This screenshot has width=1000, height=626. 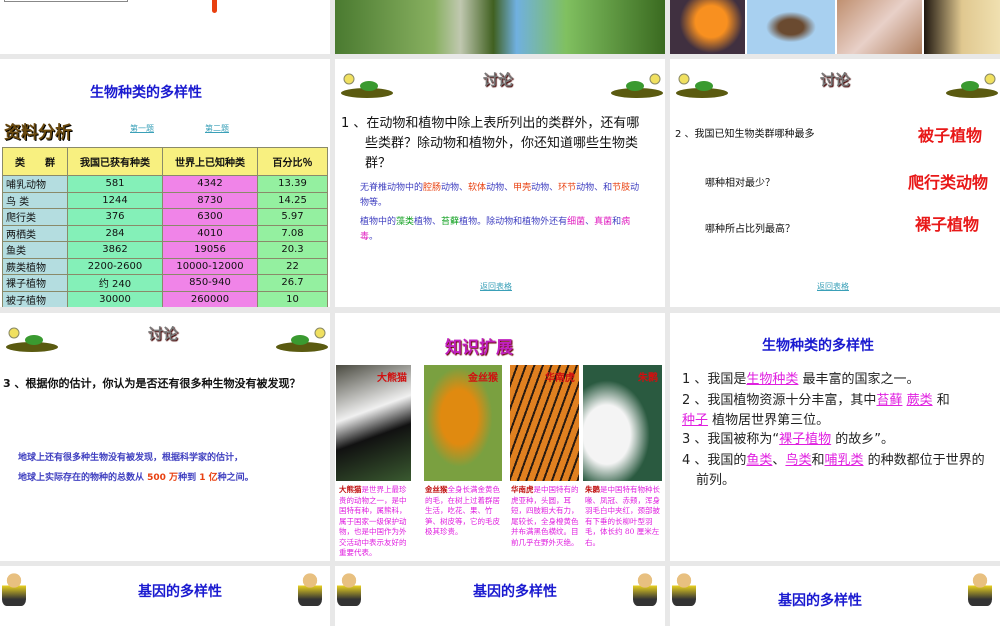 What do you see at coordinates (66, 1) in the screenshot?
I see `text-box` at bounding box center [66, 1].